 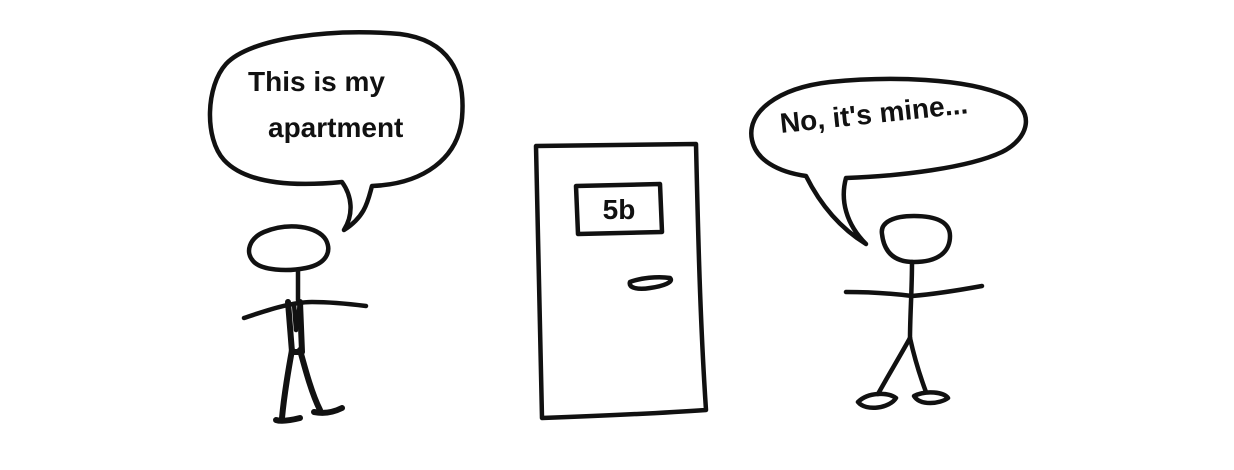 What do you see at coordinates (916, 239) in the screenshot?
I see `right-person-head` at bounding box center [916, 239].